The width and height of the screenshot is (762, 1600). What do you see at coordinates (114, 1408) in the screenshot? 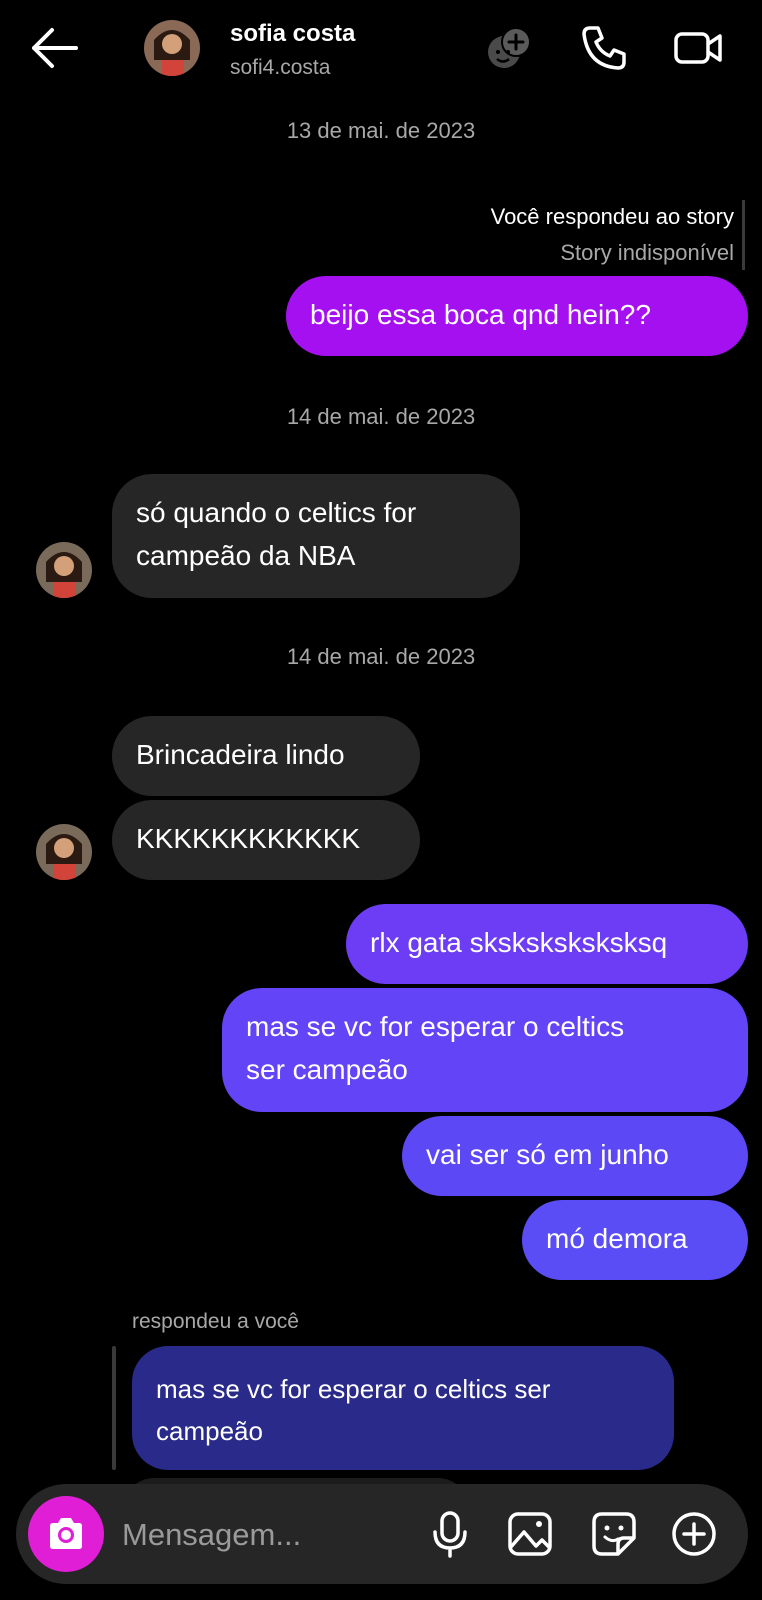
I see `quote-bar` at bounding box center [114, 1408].